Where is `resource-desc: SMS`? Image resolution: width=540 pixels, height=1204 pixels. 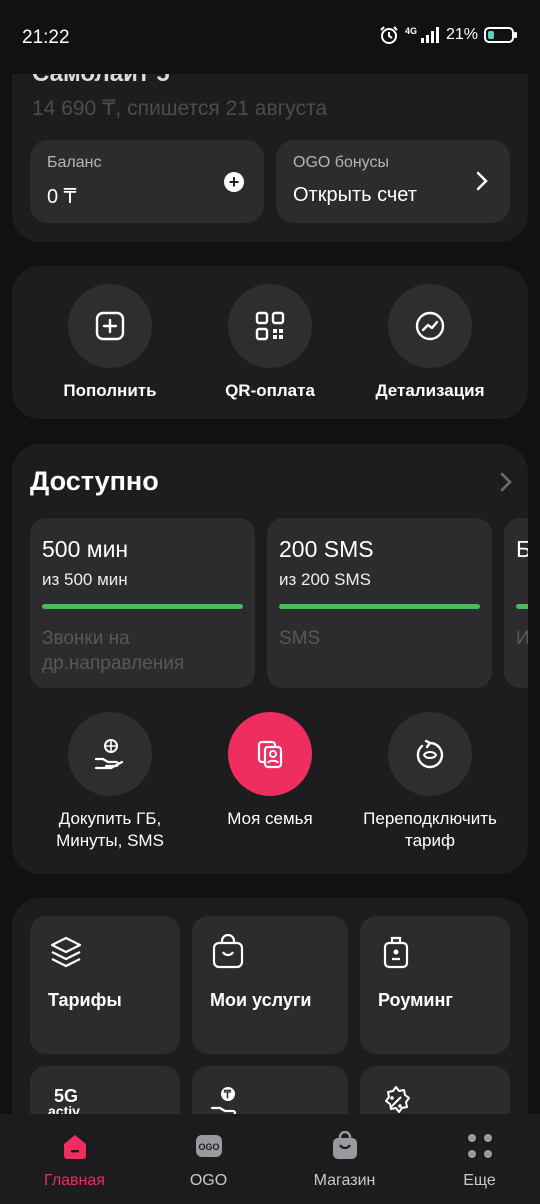 resource-desc: SMS is located at coordinates (300, 638).